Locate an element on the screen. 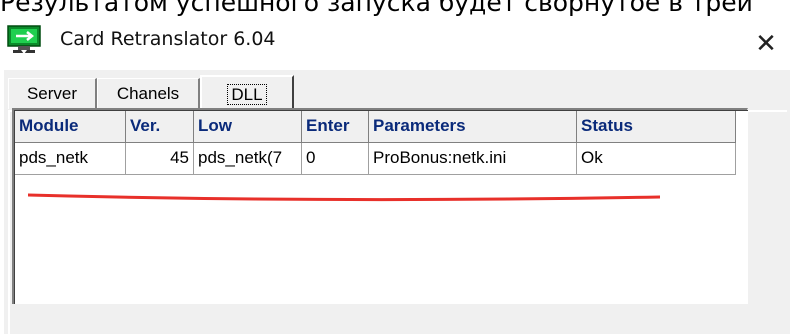 The height and width of the screenshot is (334, 792). tab-chanels: Chanels is located at coordinates (148, 93).